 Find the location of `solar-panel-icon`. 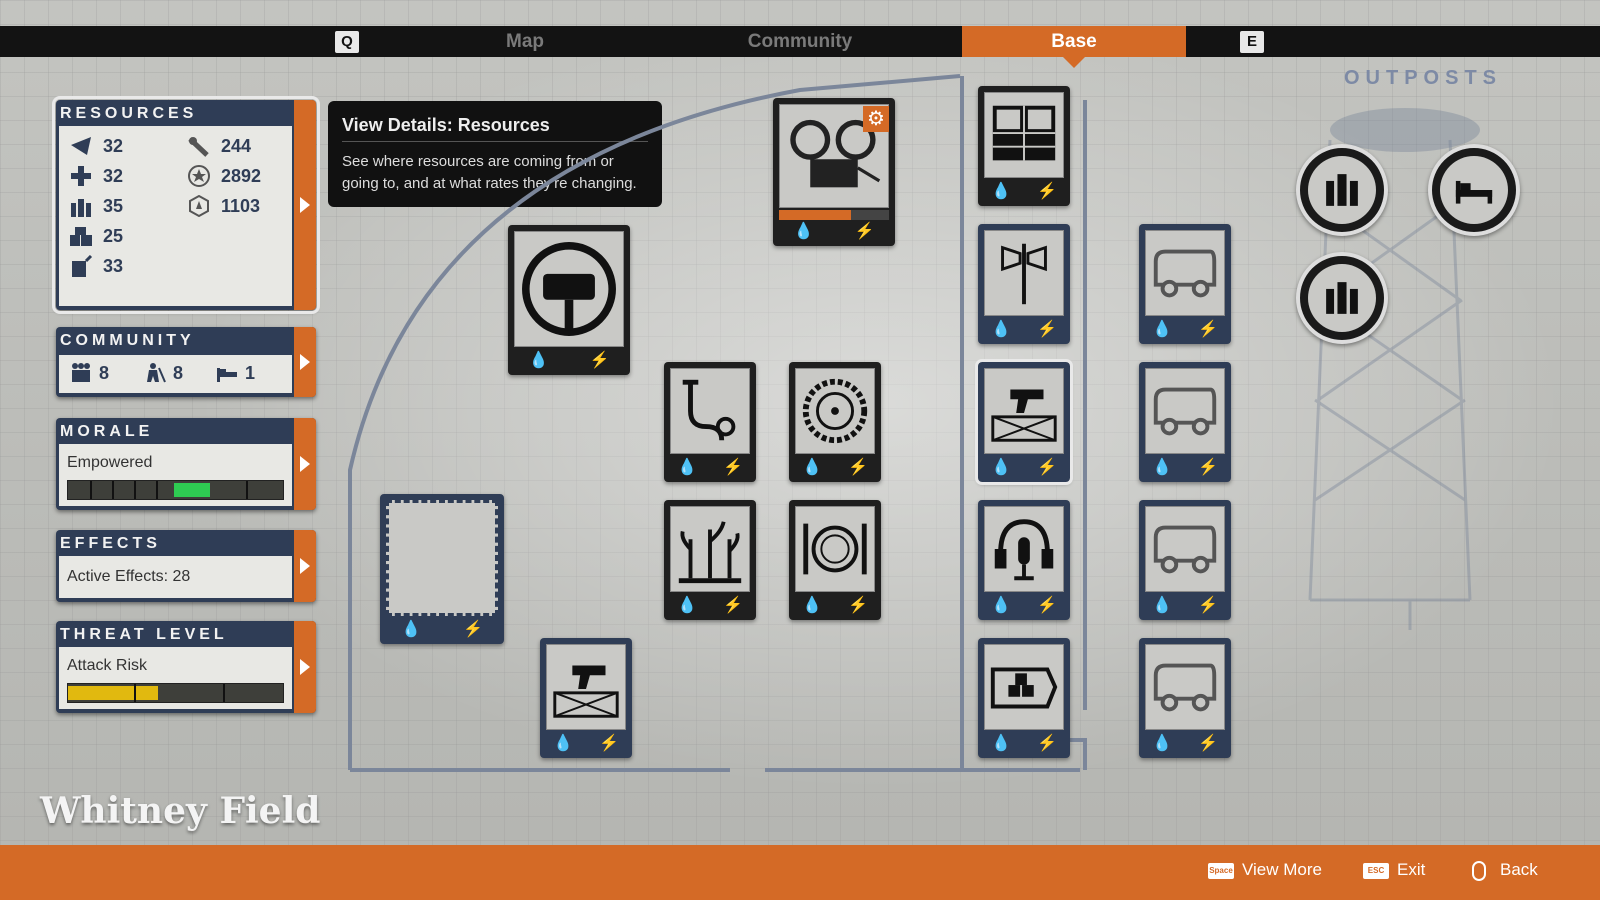

solar-panel-icon is located at coordinates (1024, 133).